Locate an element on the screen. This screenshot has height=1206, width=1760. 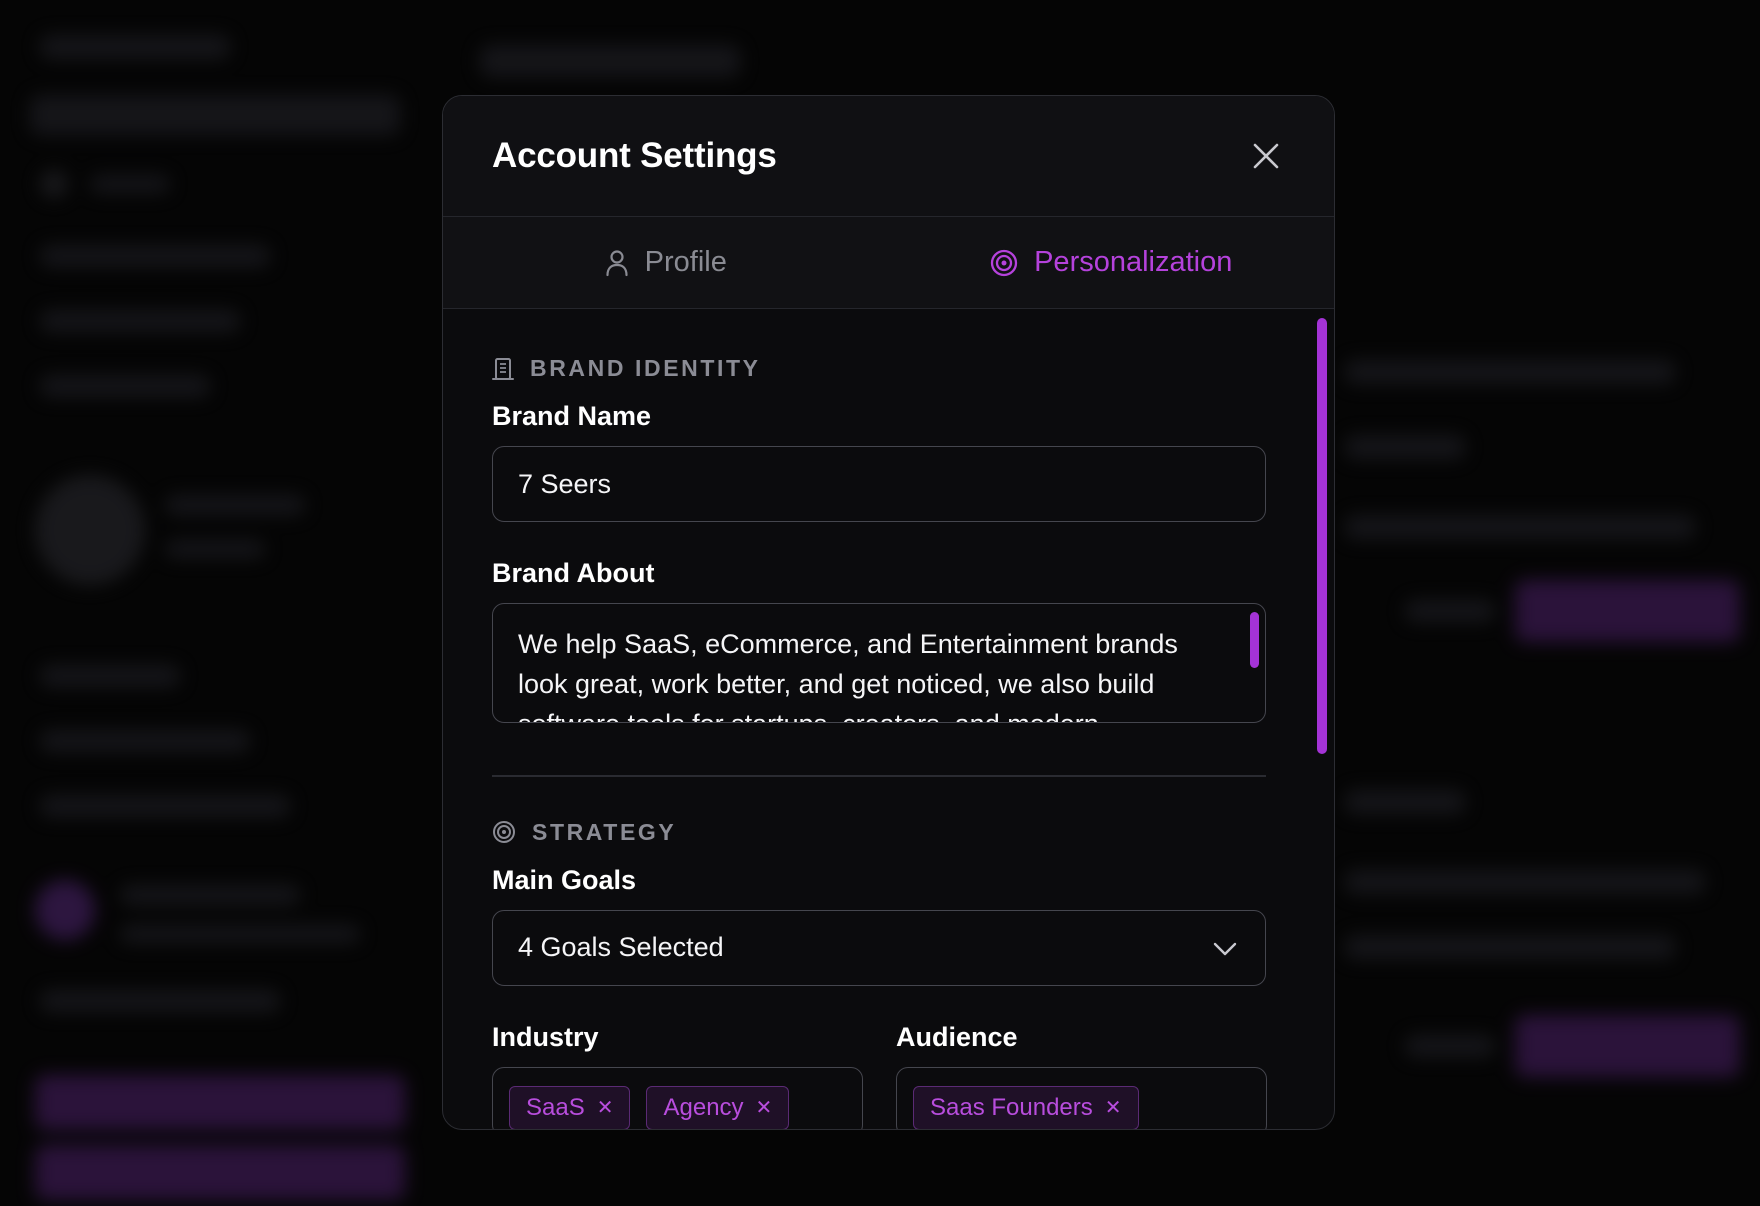
main-goals-label: Main Goals is located at coordinates (564, 879).